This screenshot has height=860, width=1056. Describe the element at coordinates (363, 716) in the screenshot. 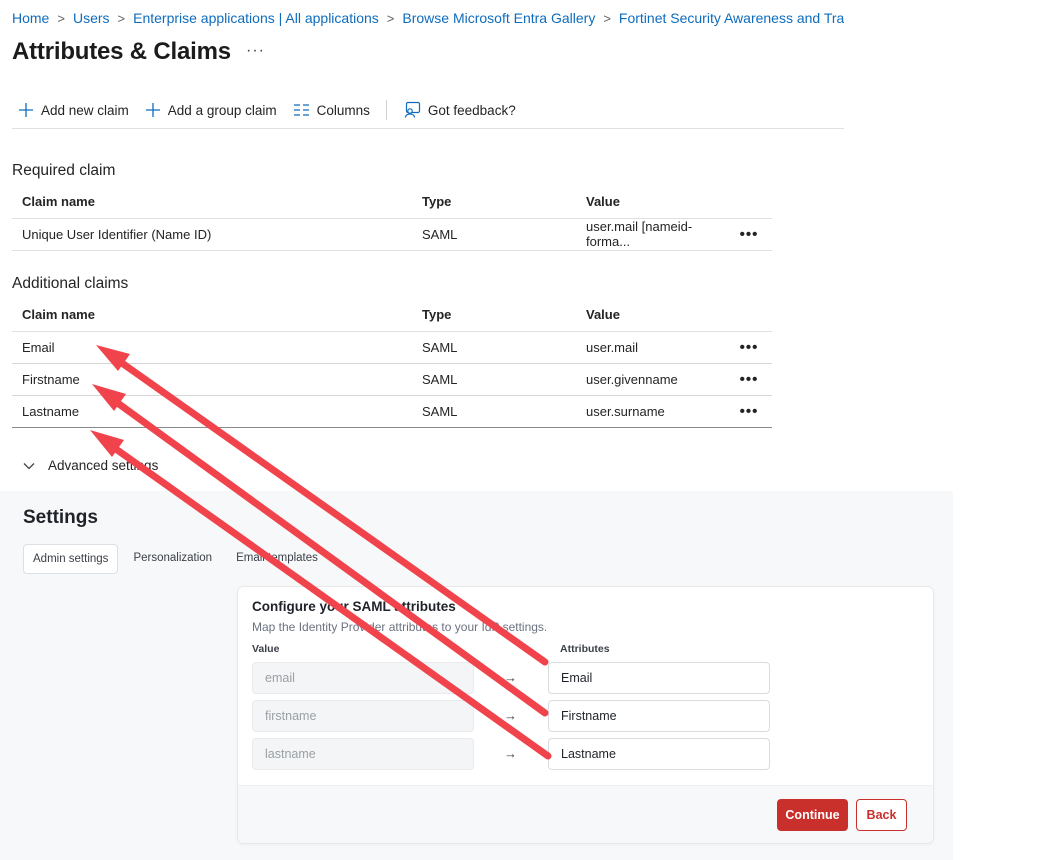

I see `value-field-firstname: firstname` at that location.